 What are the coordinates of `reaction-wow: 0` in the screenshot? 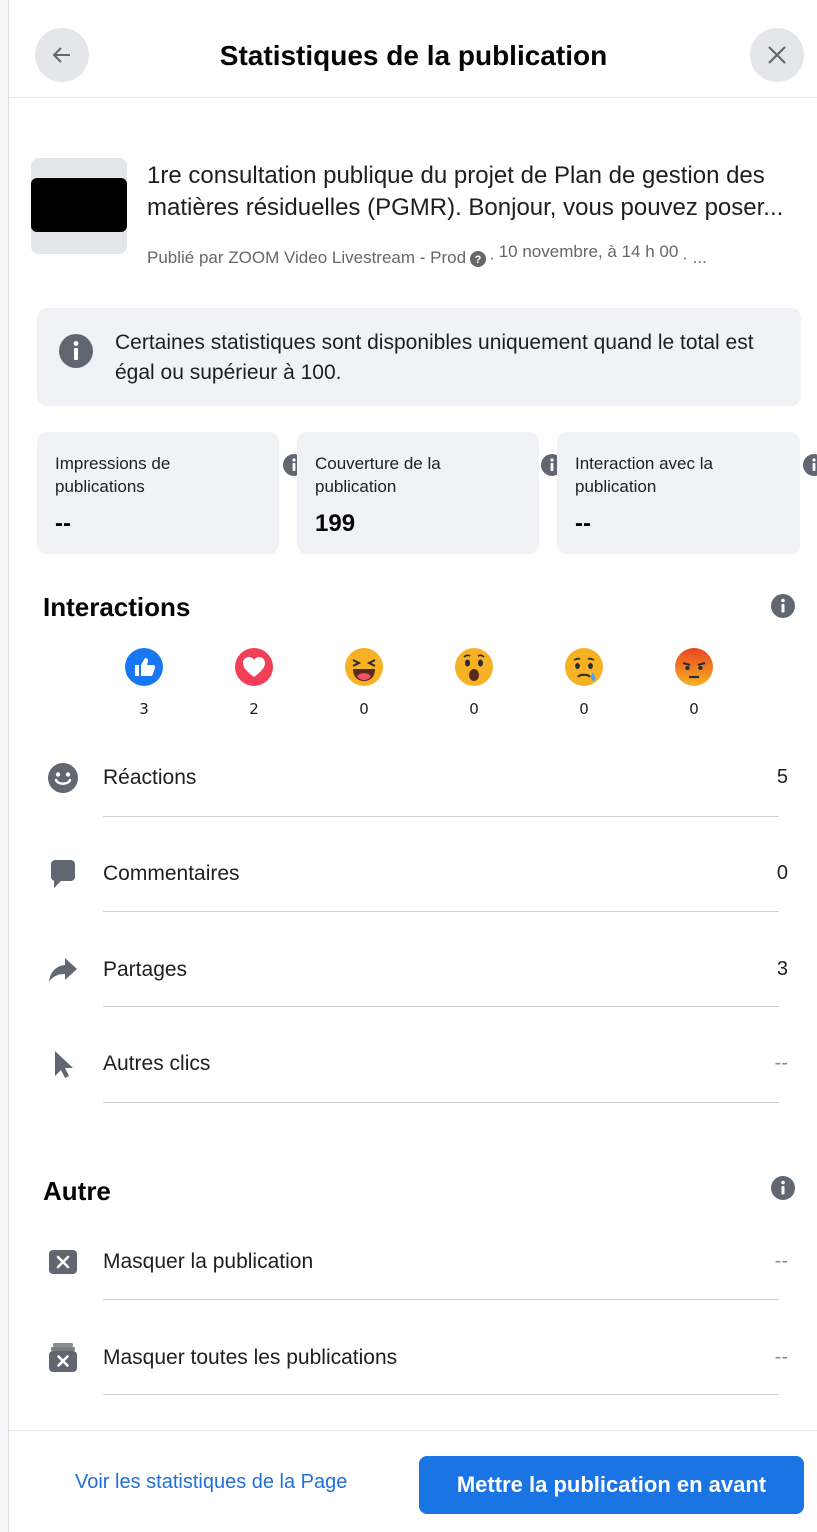 It's located at (474, 683).